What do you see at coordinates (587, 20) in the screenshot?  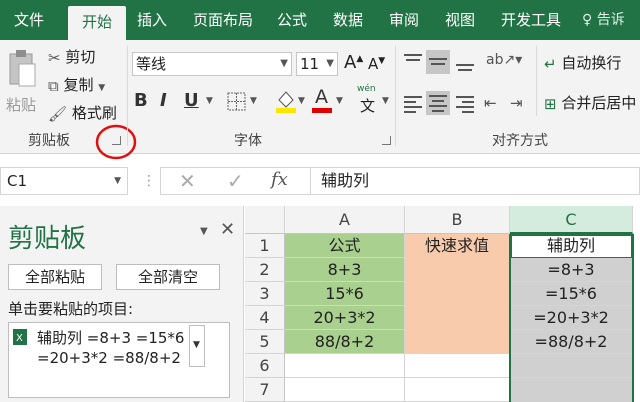 I see `lightbulb-icon: ♀` at bounding box center [587, 20].